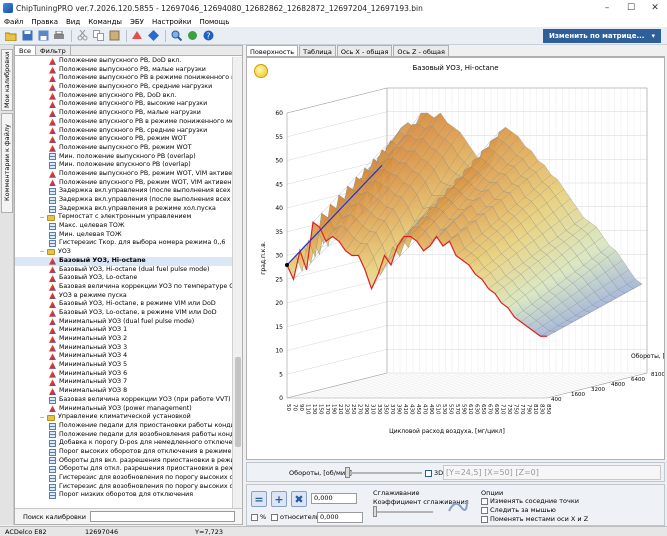 The width and height of the screenshot is (667, 536). I want to click on tree-item: Положение впускного РВ, режим WOT, so click(124, 139).